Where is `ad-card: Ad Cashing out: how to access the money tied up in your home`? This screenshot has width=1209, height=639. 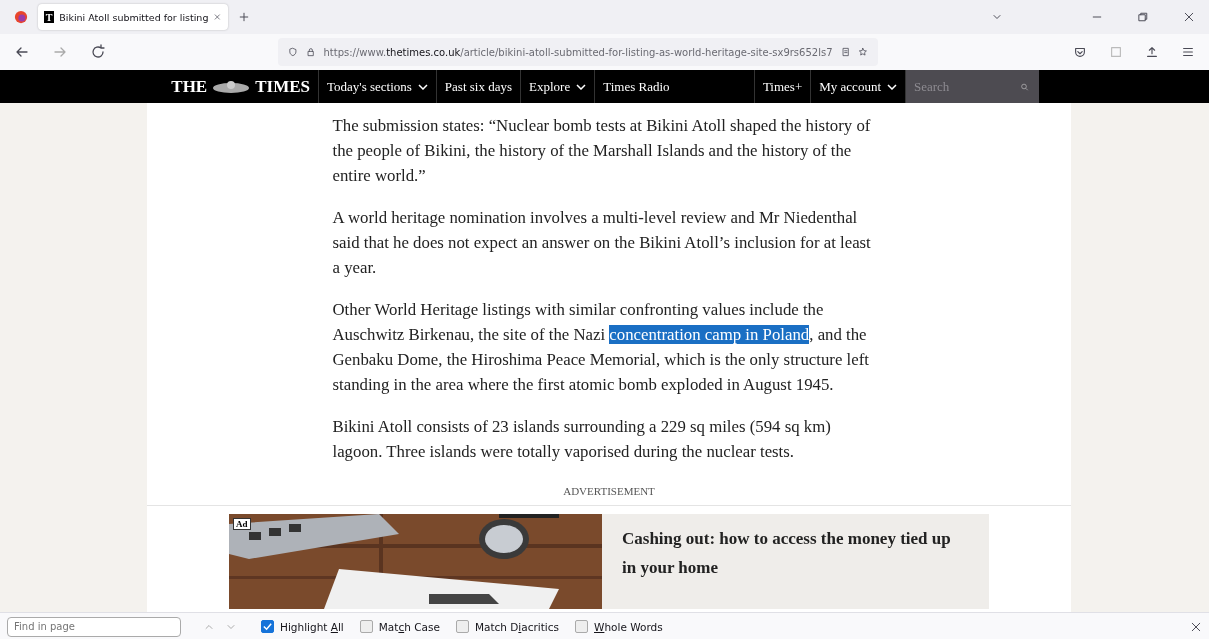 ad-card: Ad Cashing out: how to access the money tied up in your home is located at coordinates (609, 561).